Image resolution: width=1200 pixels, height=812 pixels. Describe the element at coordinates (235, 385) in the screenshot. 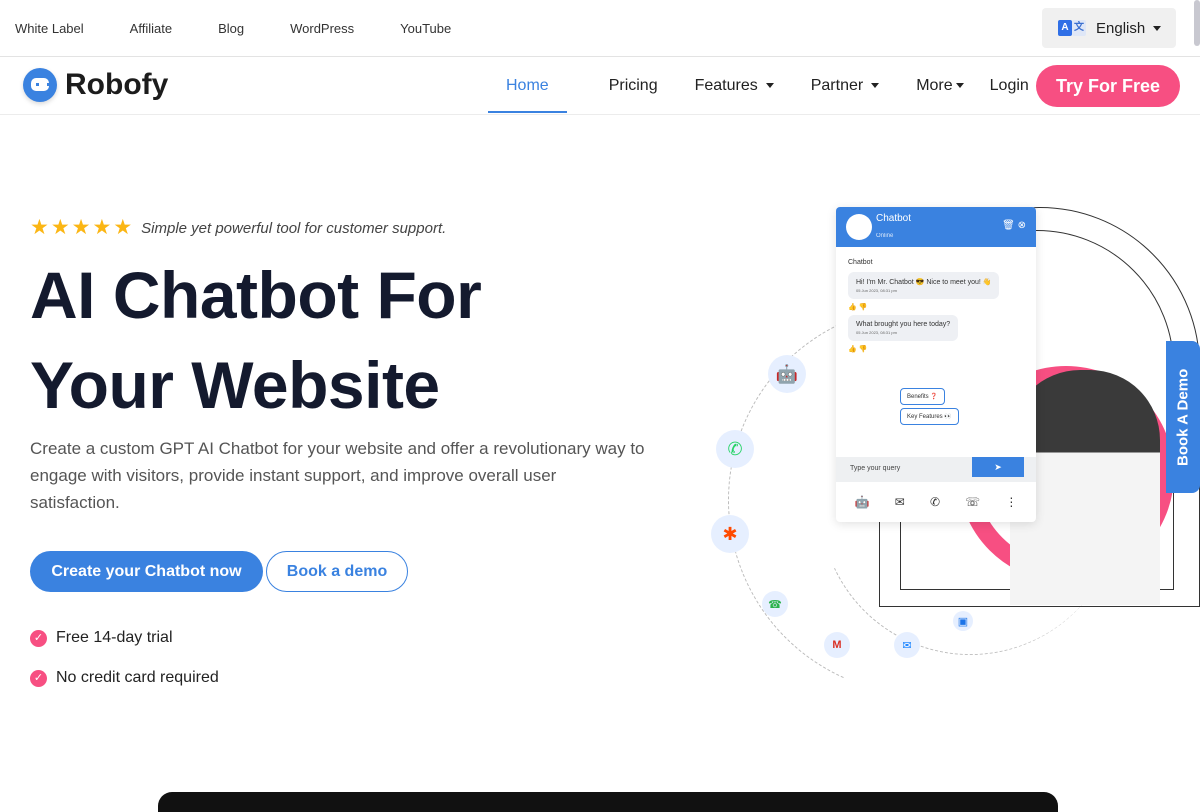

I see `hero-title-line2: Your Website` at that location.